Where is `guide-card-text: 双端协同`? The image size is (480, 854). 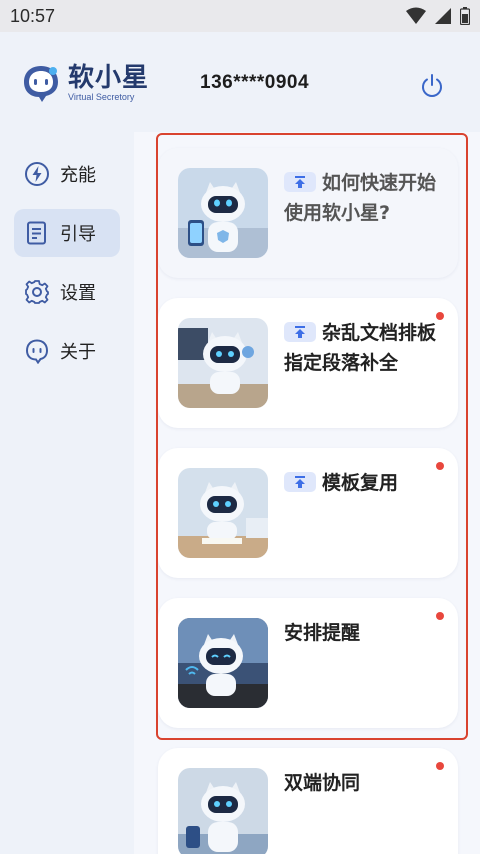 guide-card-text: 双端协同 is located at coordinates (322, 783).